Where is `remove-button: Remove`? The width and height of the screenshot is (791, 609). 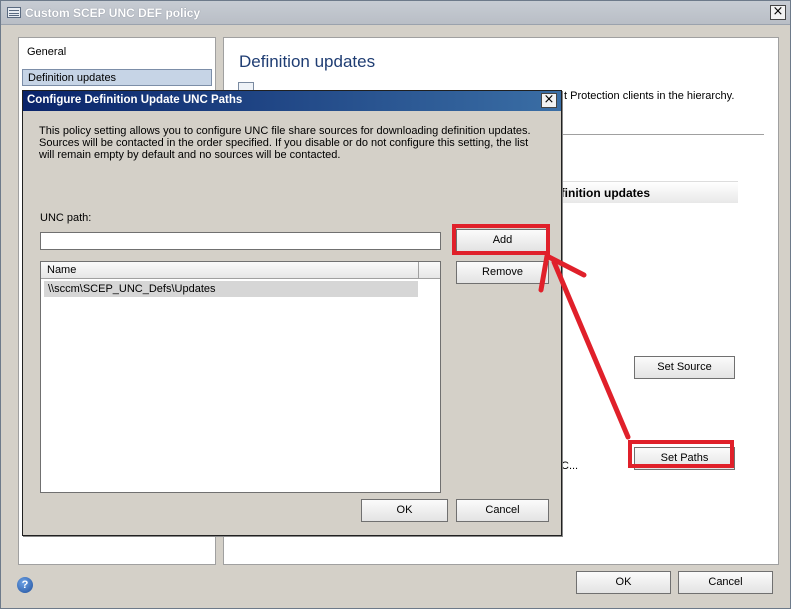
remove-button: Remove is located at coordinates (502, 272).